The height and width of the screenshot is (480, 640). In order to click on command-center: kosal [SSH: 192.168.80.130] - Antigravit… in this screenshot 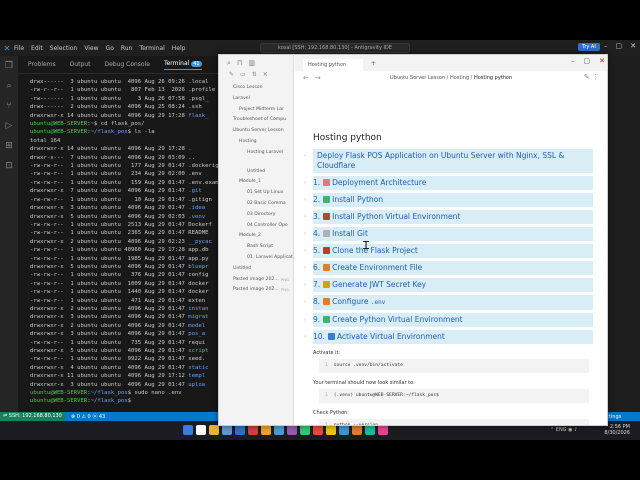, I will do `click(335, 48)`.